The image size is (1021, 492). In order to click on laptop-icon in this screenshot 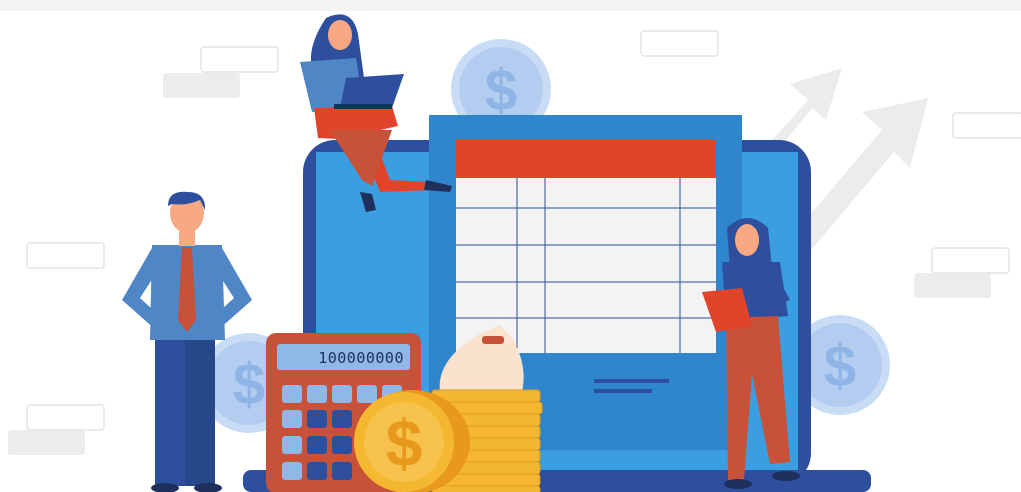, I will do `click(372, 91)`.